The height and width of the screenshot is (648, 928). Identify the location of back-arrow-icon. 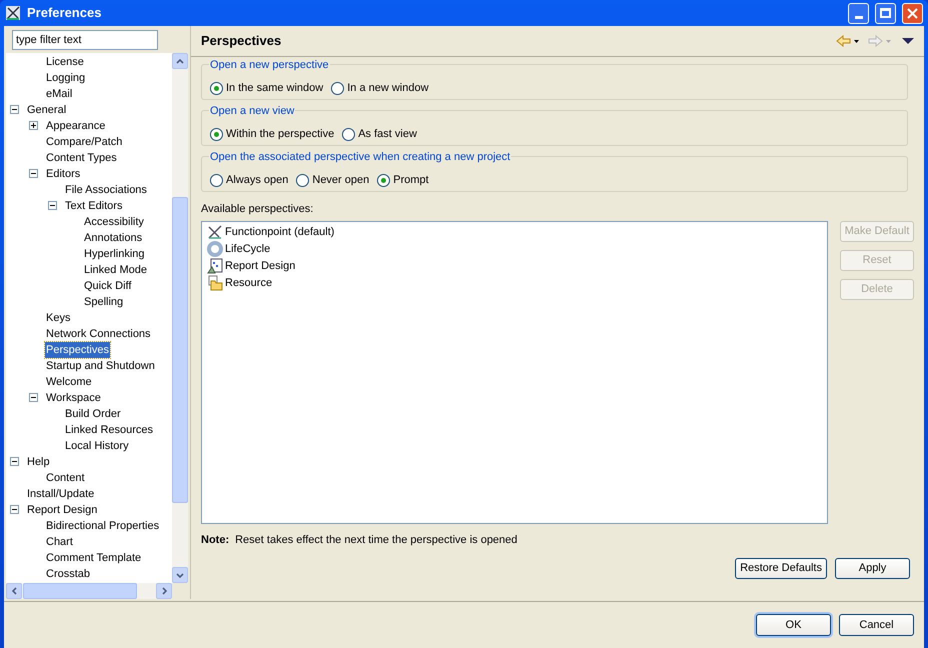
(848, 41).